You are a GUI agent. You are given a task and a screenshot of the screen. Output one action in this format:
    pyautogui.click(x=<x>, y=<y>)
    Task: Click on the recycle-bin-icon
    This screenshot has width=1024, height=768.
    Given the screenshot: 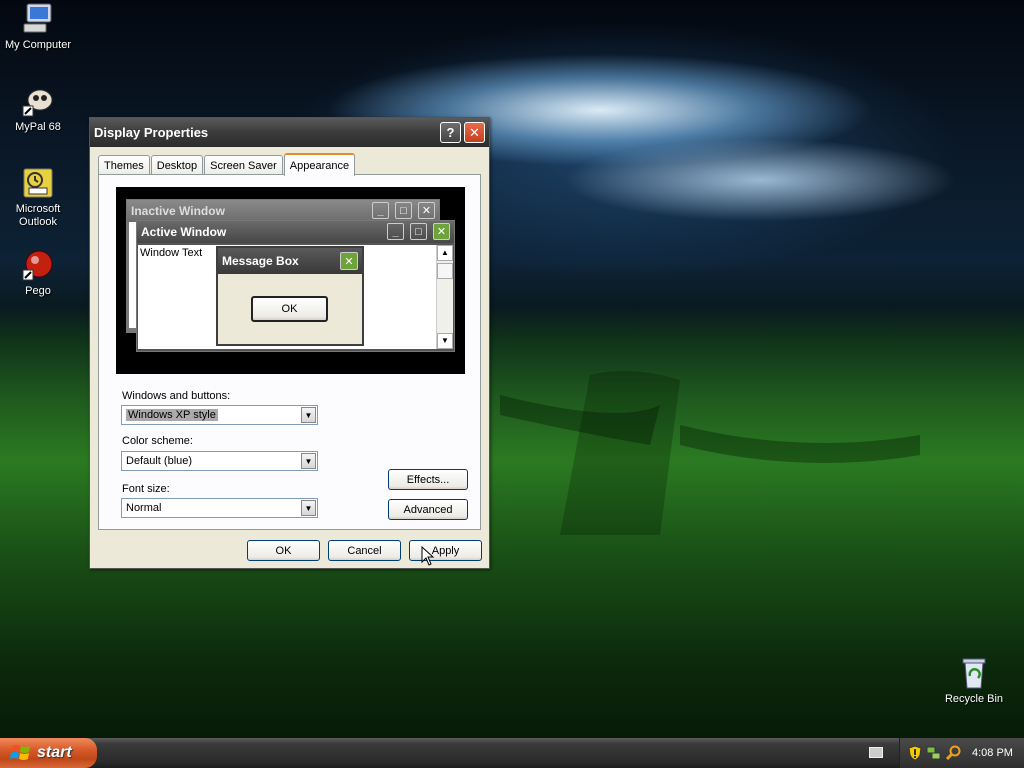 What is the action you would take?
    pyautogui.click(x=974, y=673)
    